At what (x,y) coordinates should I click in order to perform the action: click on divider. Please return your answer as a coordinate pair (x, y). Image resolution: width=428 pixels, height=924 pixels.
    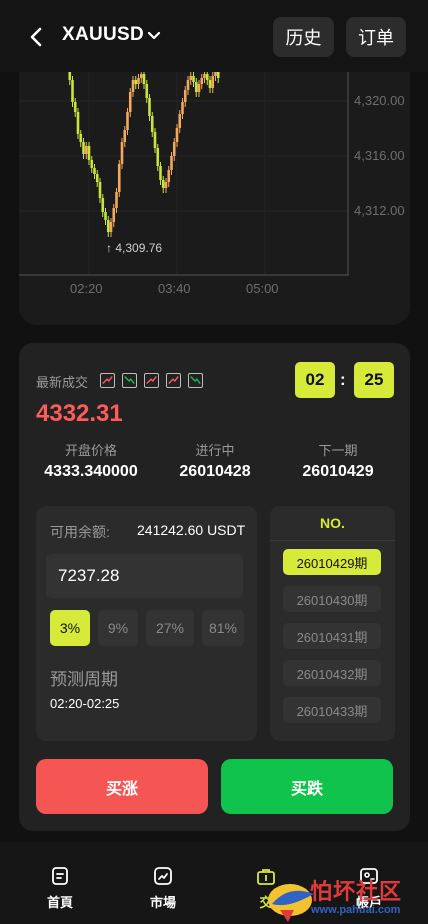
    Looking at the image, I should click on (332, 540).